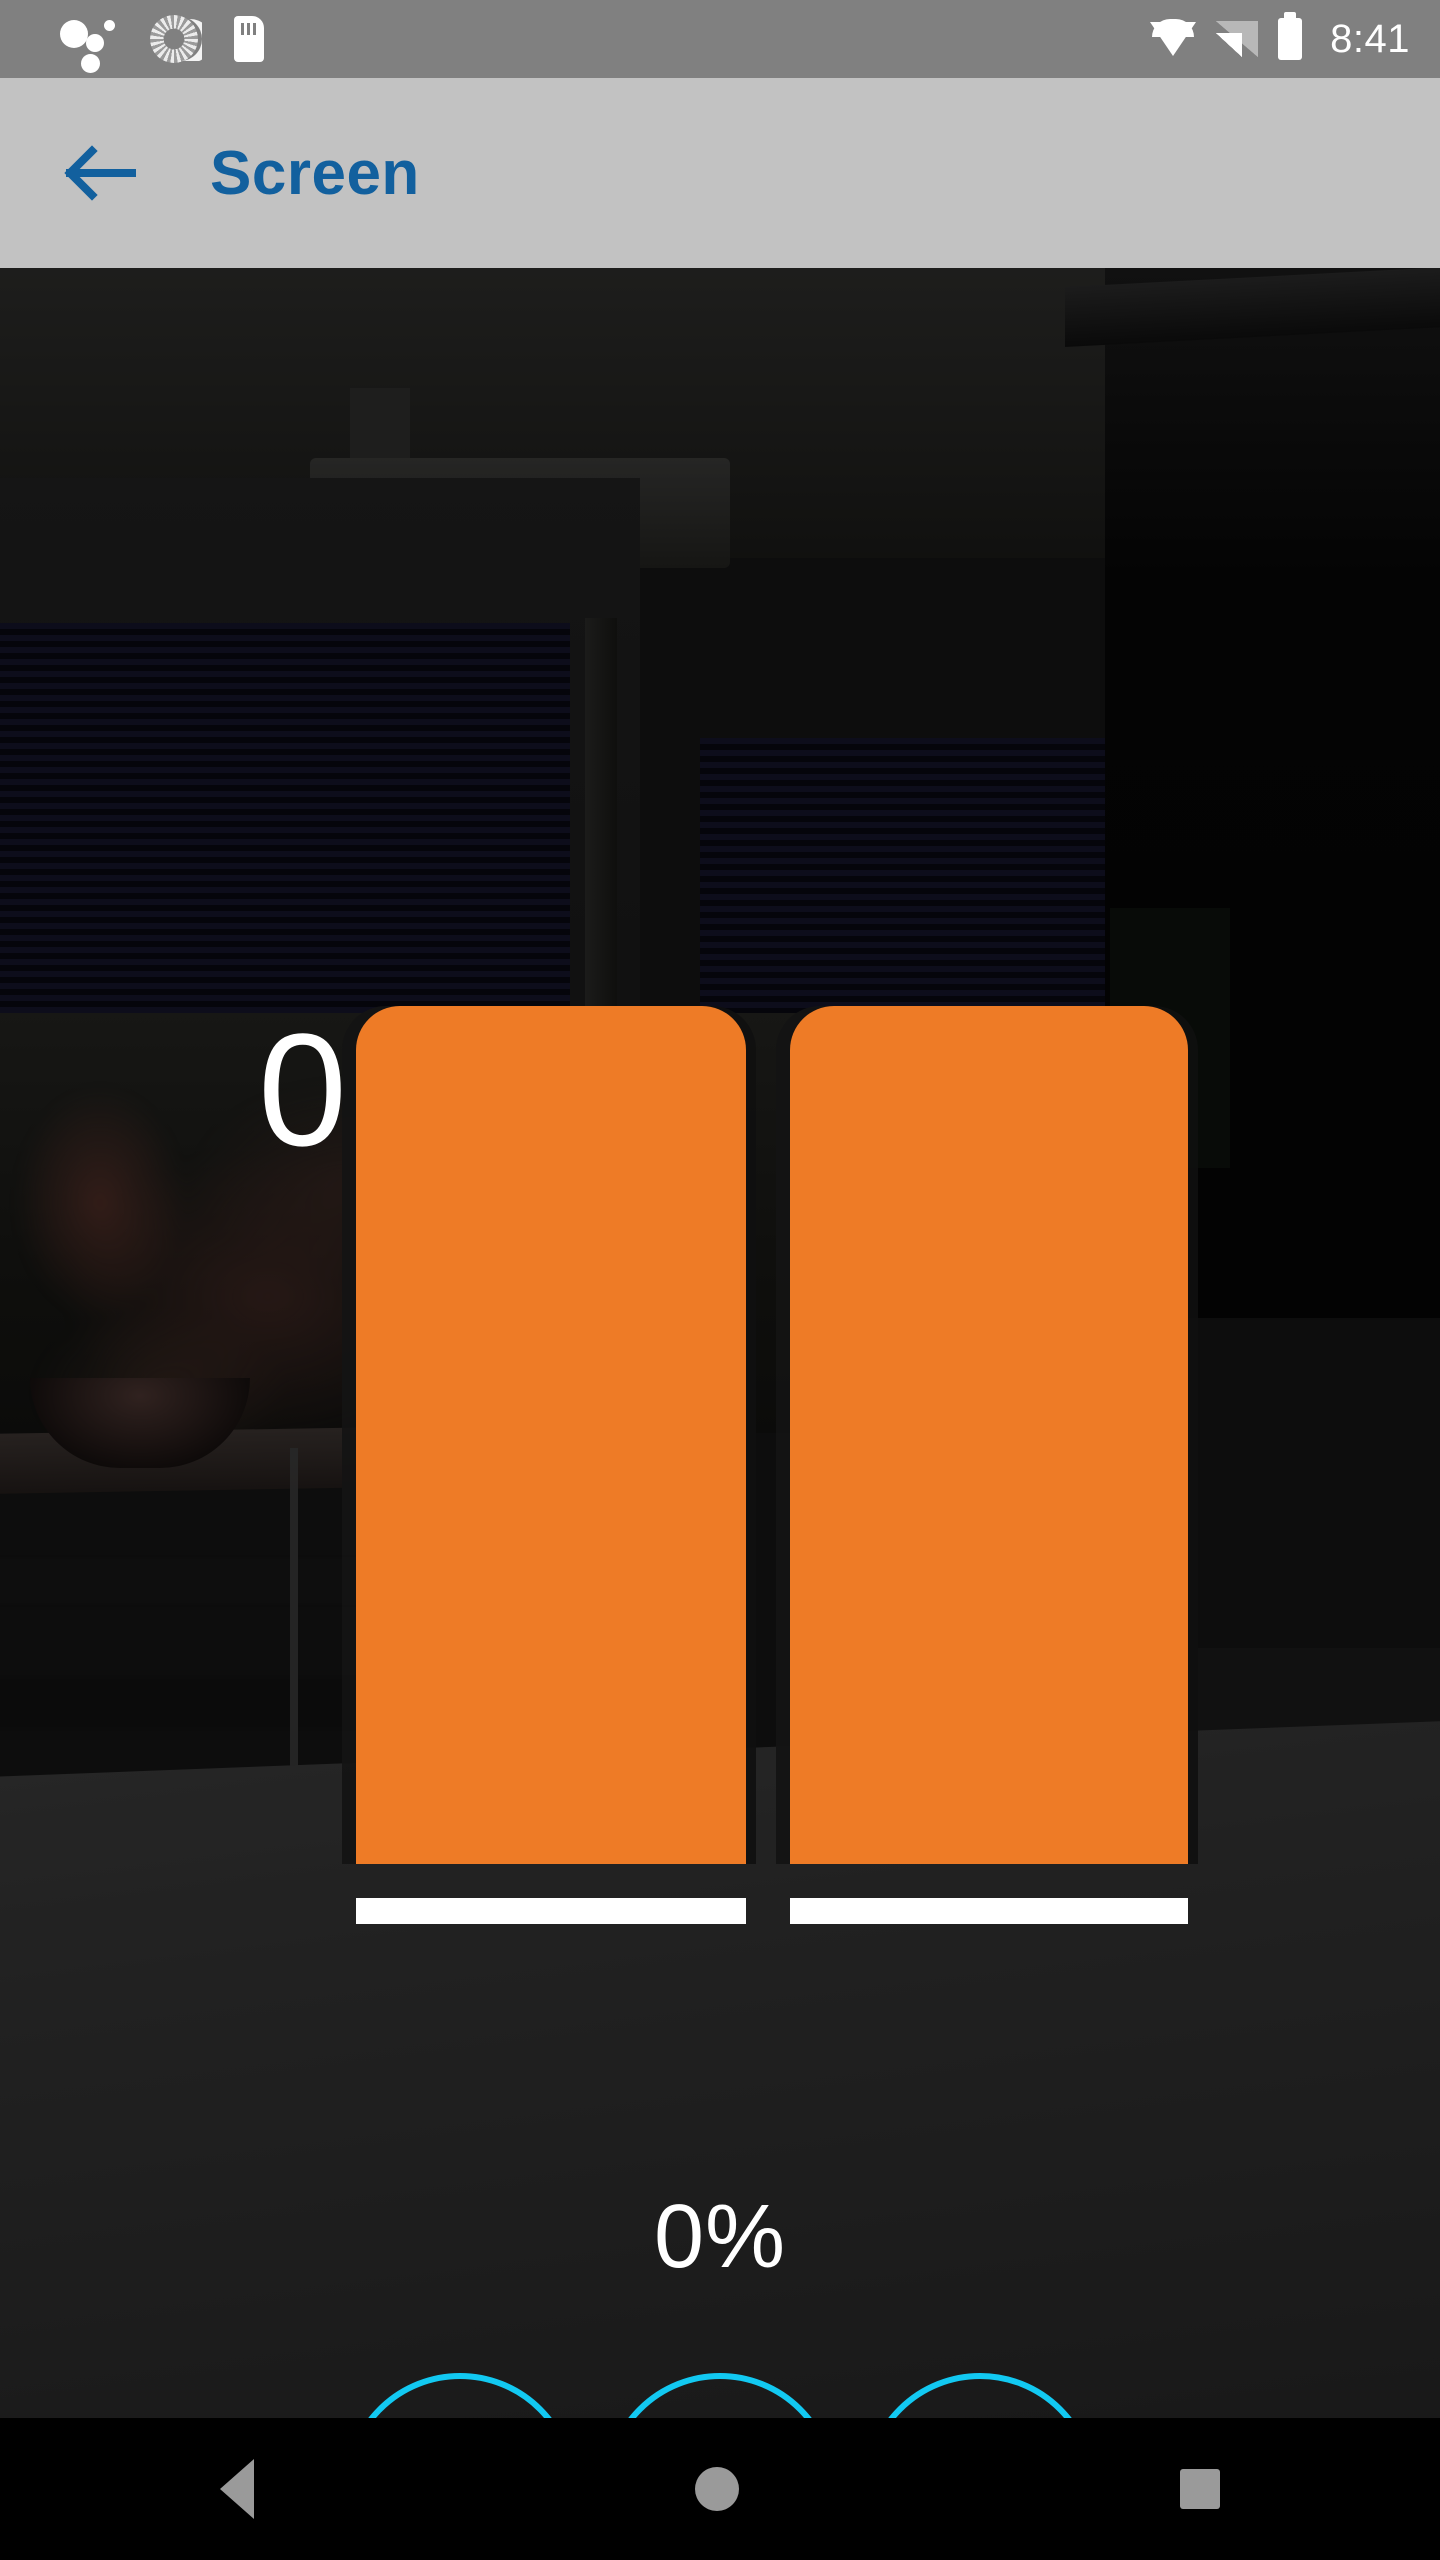 The height and width of the screenshot is (2560, 1440). What do you see at coordinates (720, 173) in the screenshot?
I see `app-bar: Screen` at bounding box center [720, 173].